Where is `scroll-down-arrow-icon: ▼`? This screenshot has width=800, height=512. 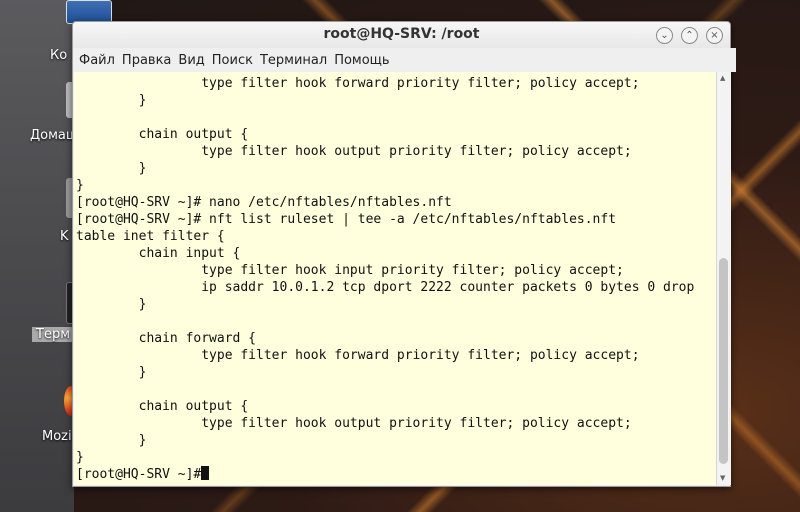
scroll-down-arrow-icon: ▼ is located at coordinates (722, 478).